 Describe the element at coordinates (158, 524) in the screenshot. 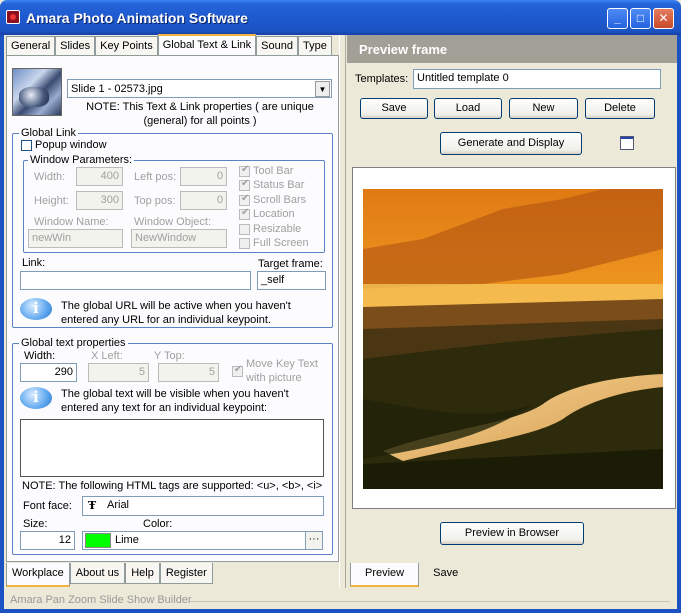

I see `color-label: Color:` at that location.